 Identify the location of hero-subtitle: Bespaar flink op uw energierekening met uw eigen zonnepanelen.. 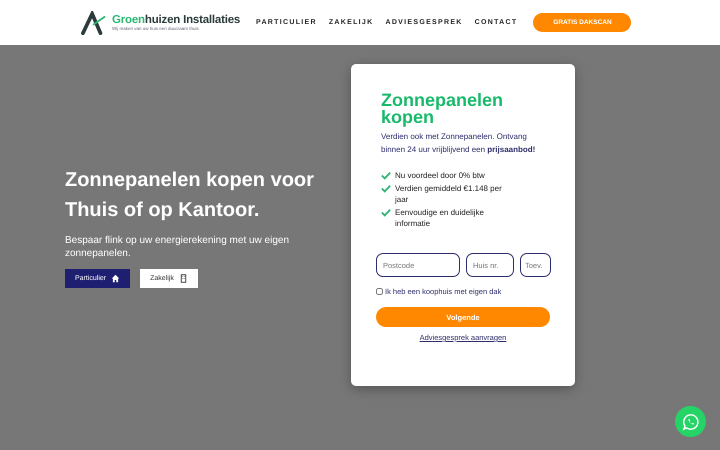
(177, 247).